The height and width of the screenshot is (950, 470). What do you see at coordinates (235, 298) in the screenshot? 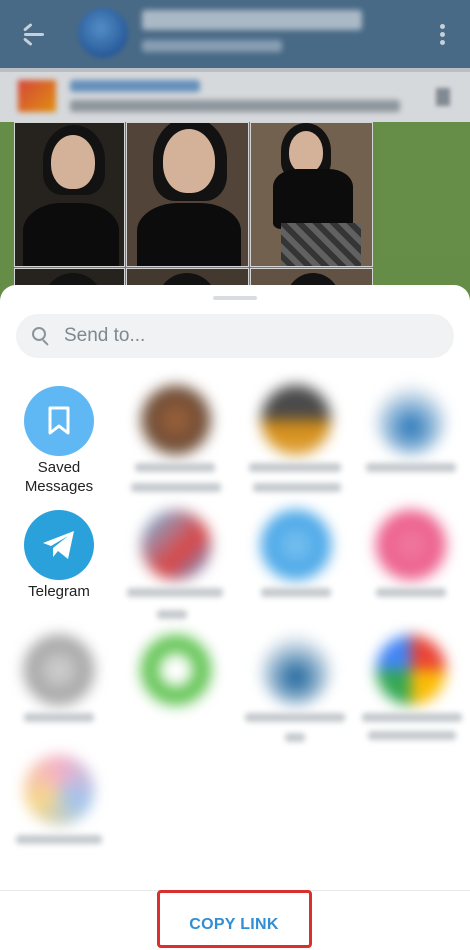
I see `drag-handle` at bounding box center [235, 298].